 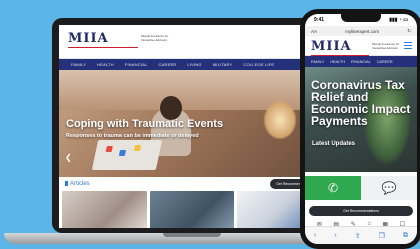 I want to click on hero-photo-laptop, so click(x=127, y=155).